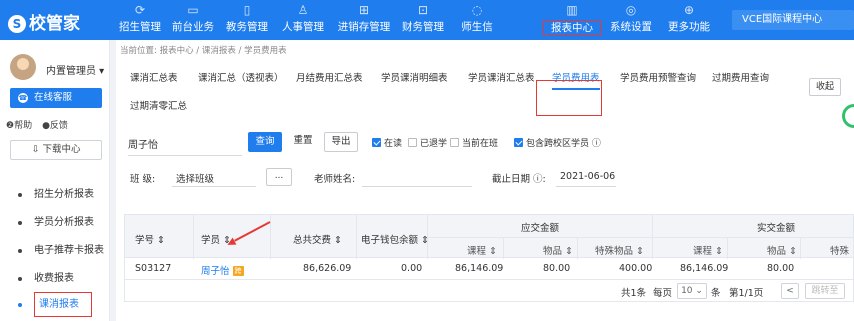 This screenshot has width=854, height=321. What do you see at coordinates (572, 10) in the screenshot?
I see `report-icon: ▥` at bounding box center [572, 10].